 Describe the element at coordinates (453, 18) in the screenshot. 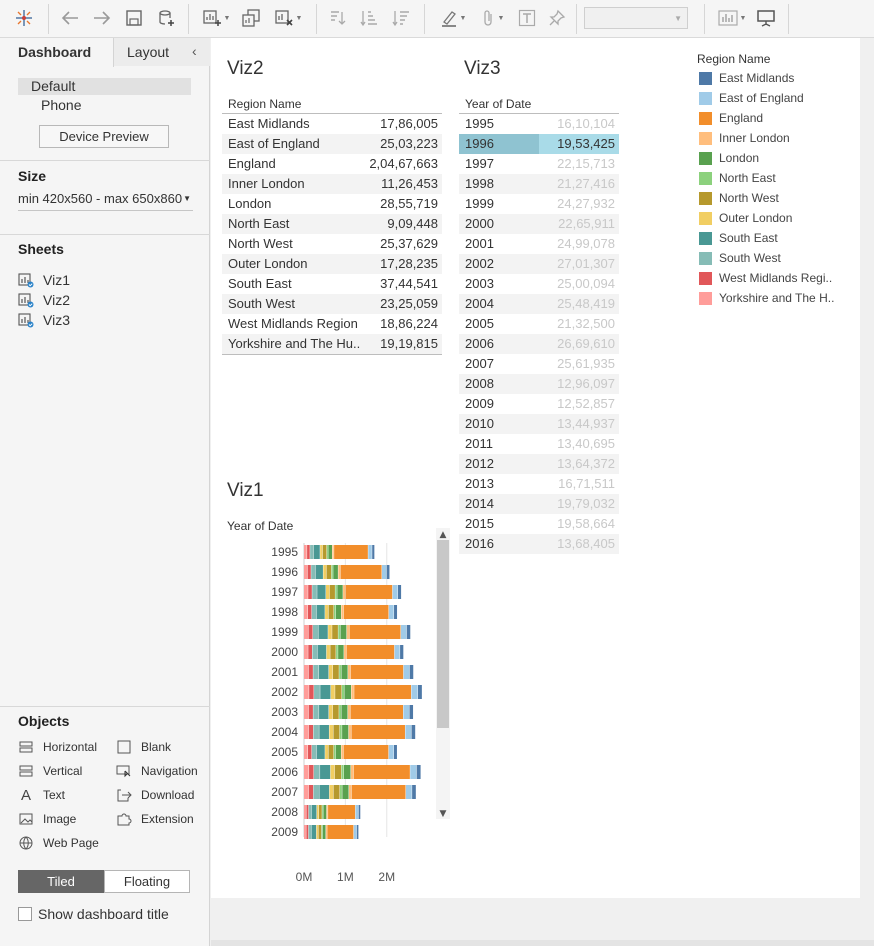

I see `highlight-icon: ▼` at that location.